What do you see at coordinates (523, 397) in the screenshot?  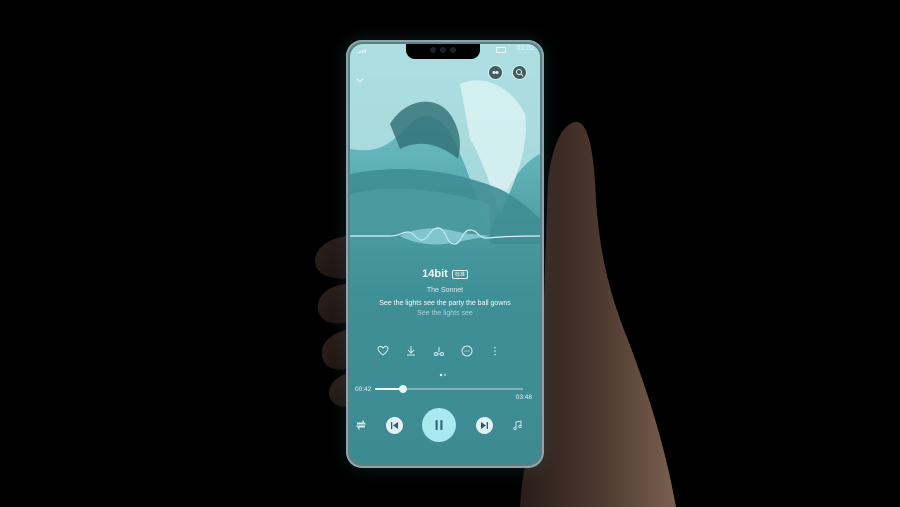 I see `time-total: 03:48` at bounding box center [523, 397].